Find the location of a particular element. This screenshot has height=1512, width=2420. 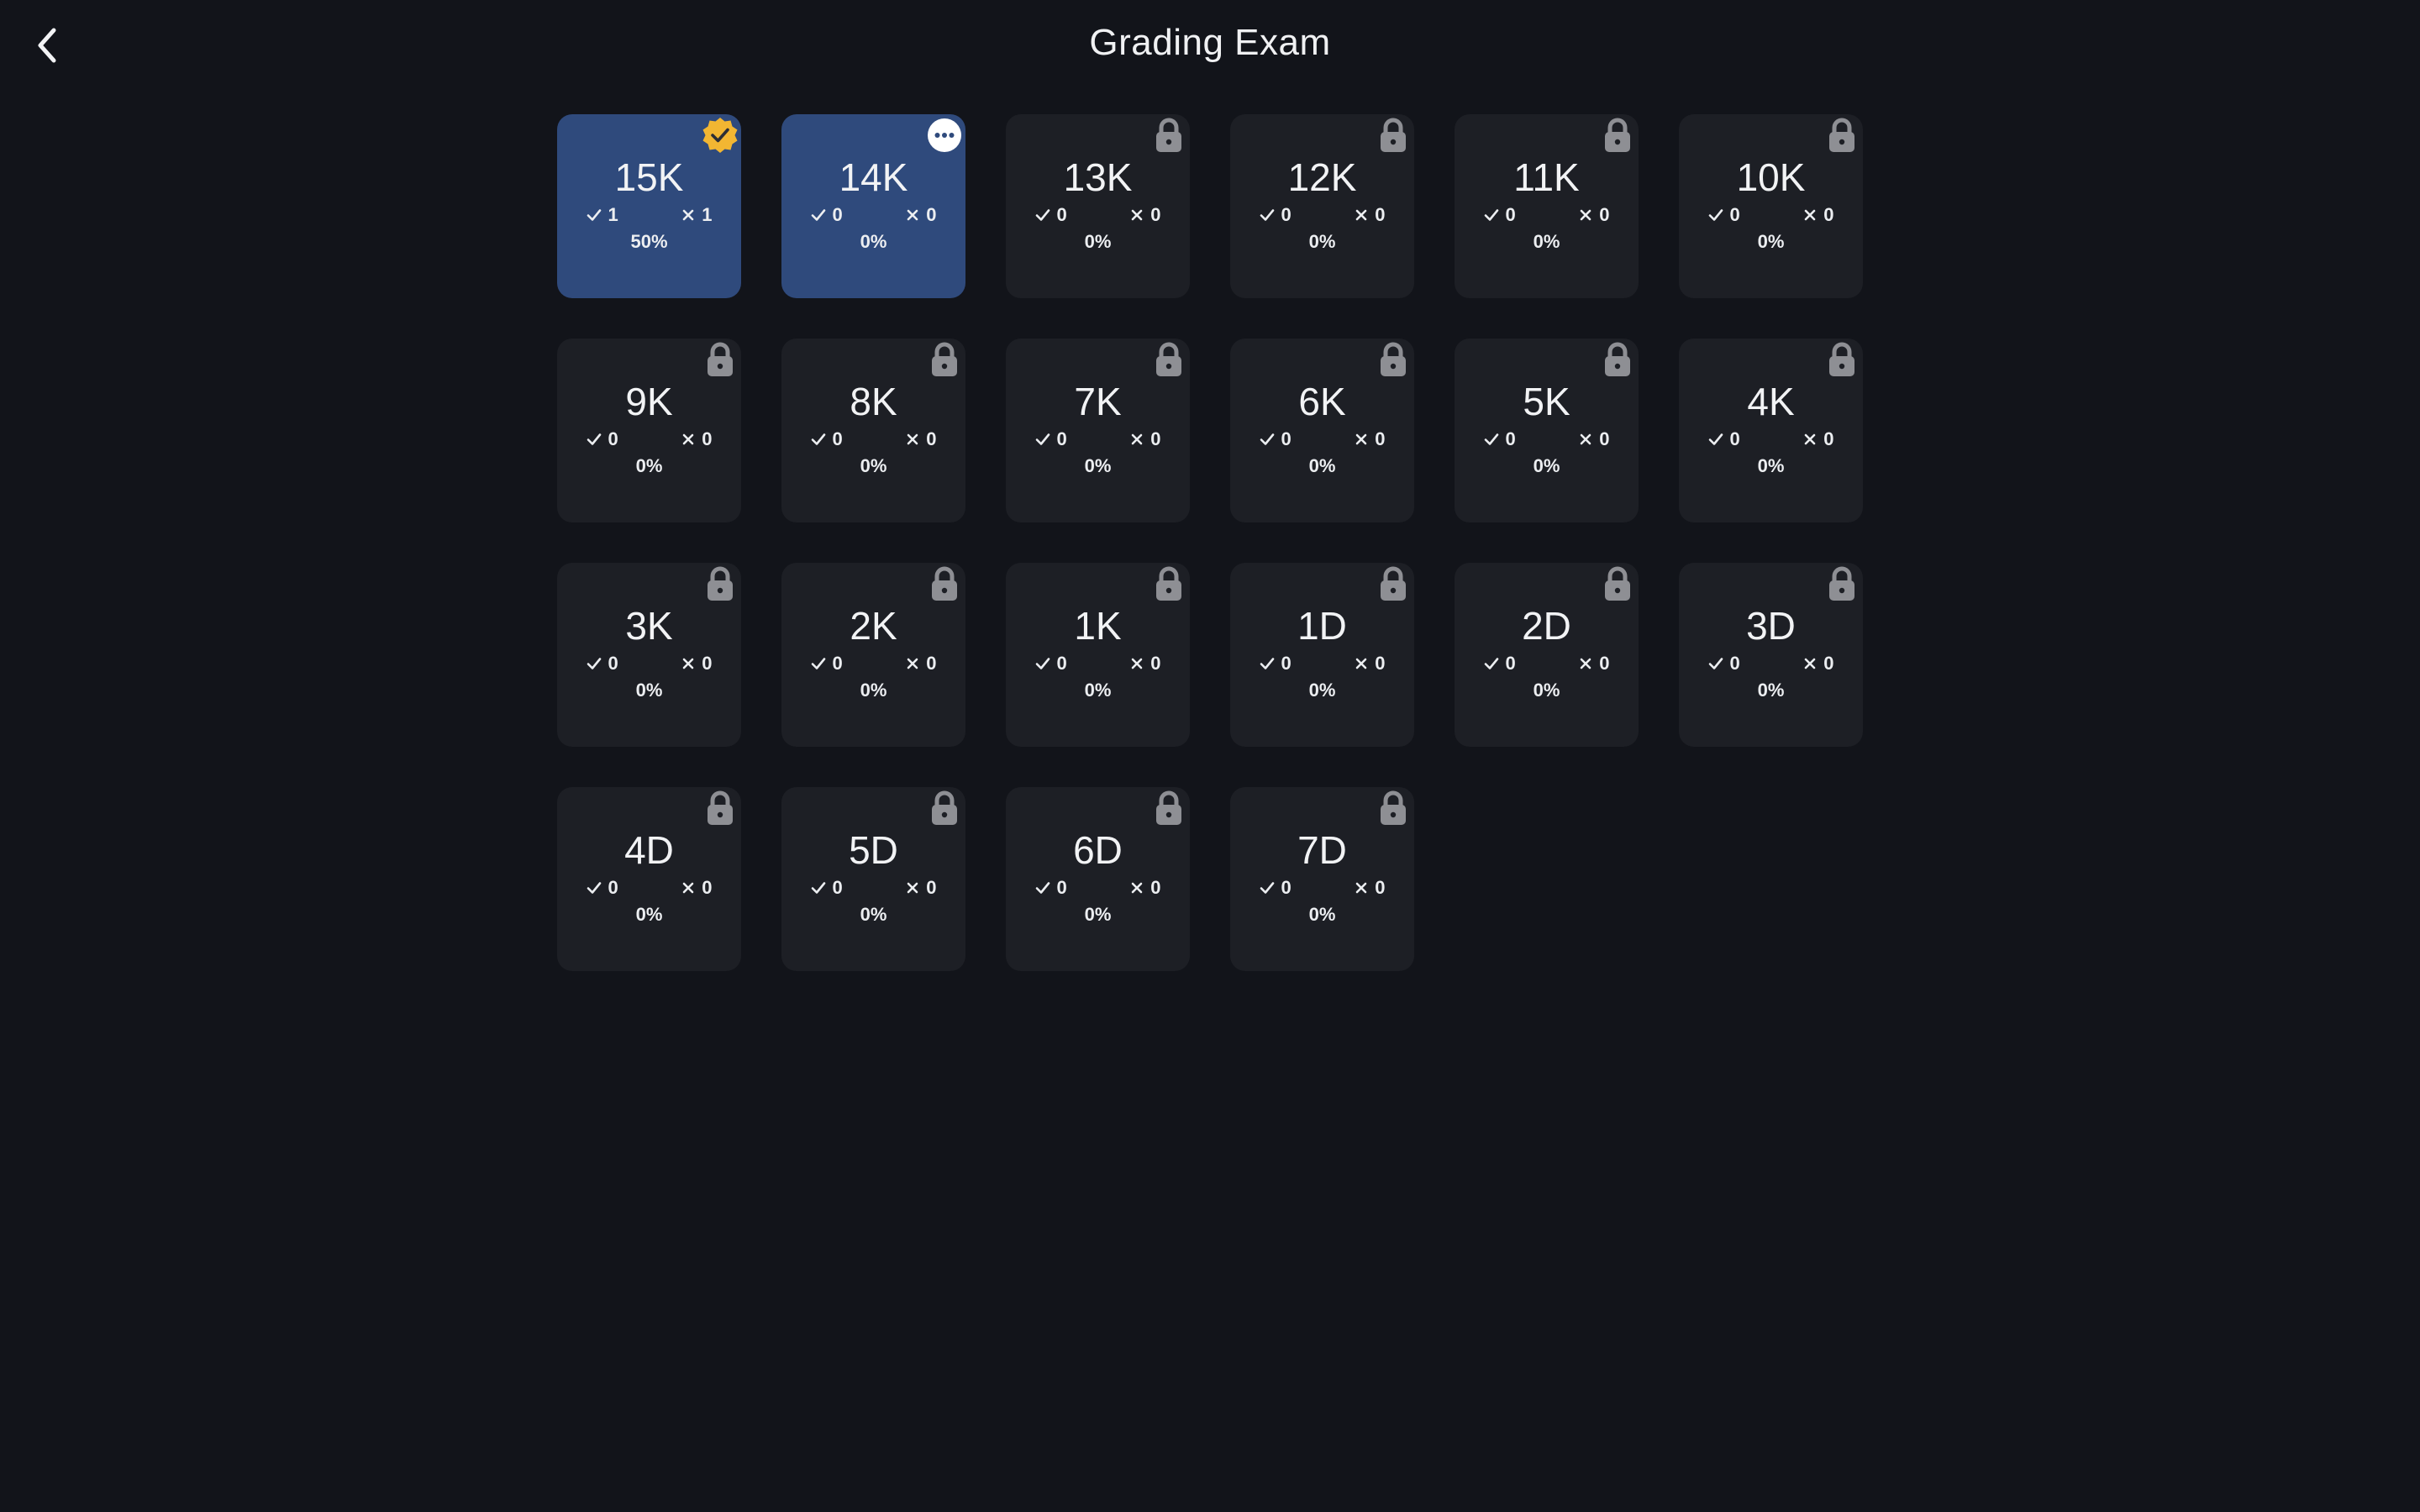

passed-badge-icon is located at coordinates (720, 135).